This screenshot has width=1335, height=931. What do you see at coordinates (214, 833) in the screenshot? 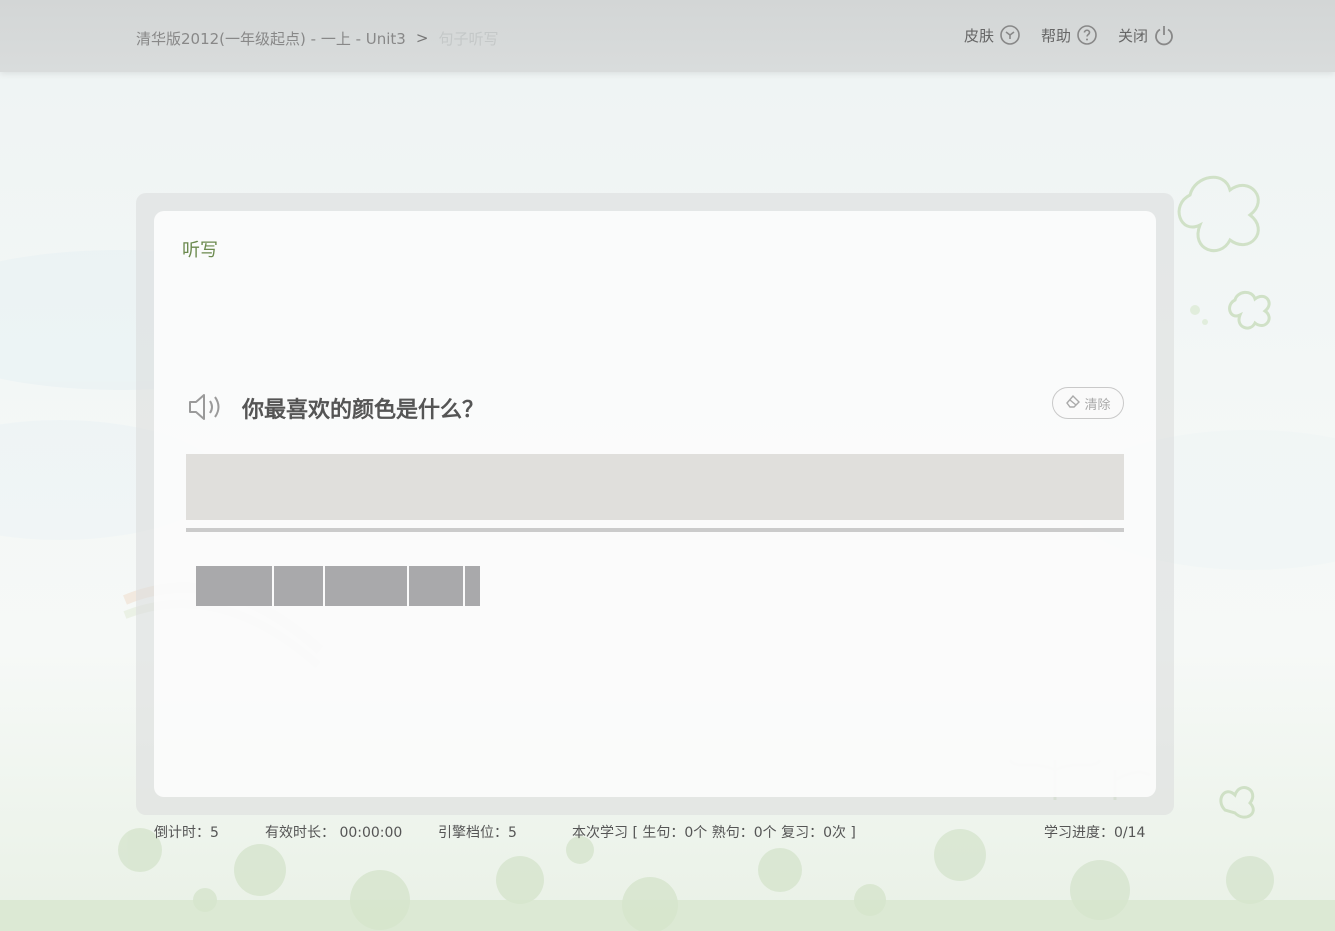
I see `countdown-value: 5` at bounding box center [214, 833].